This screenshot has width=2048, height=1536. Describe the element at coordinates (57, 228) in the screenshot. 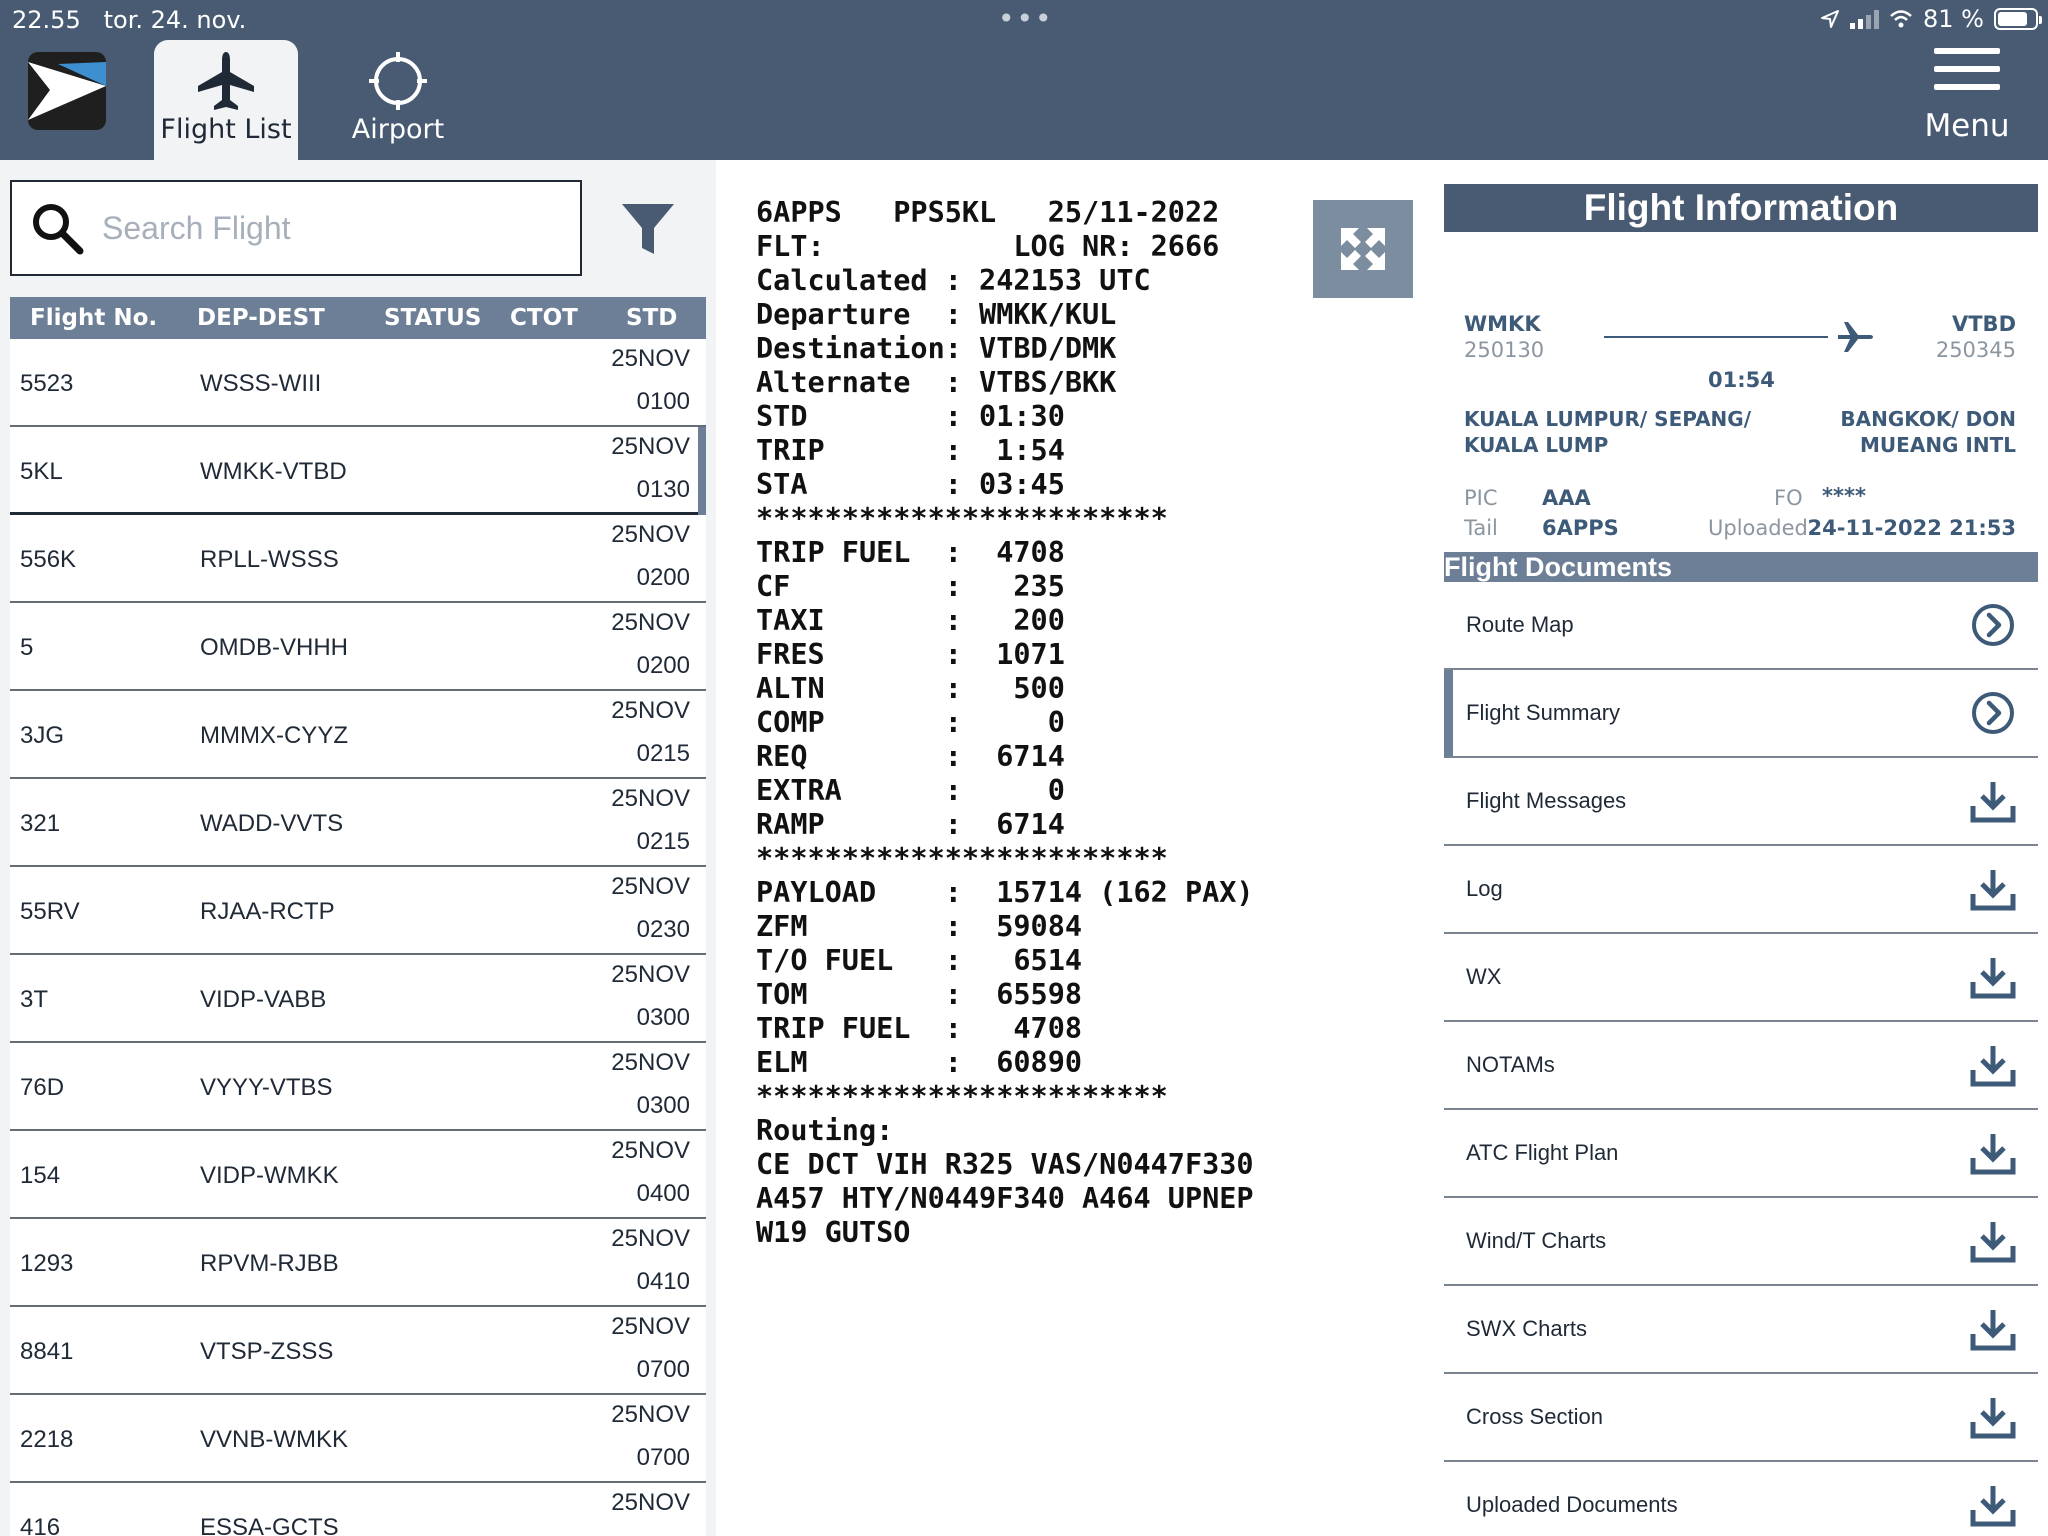

I see `search-icon` at that location.